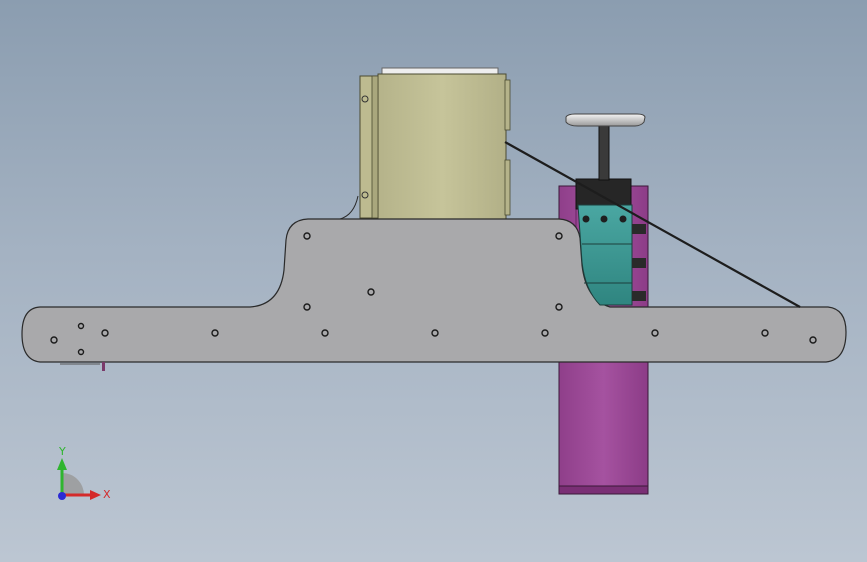 This screenshot has width=867, height=562. I want to click on side-rail-lower, so click(507, 187).